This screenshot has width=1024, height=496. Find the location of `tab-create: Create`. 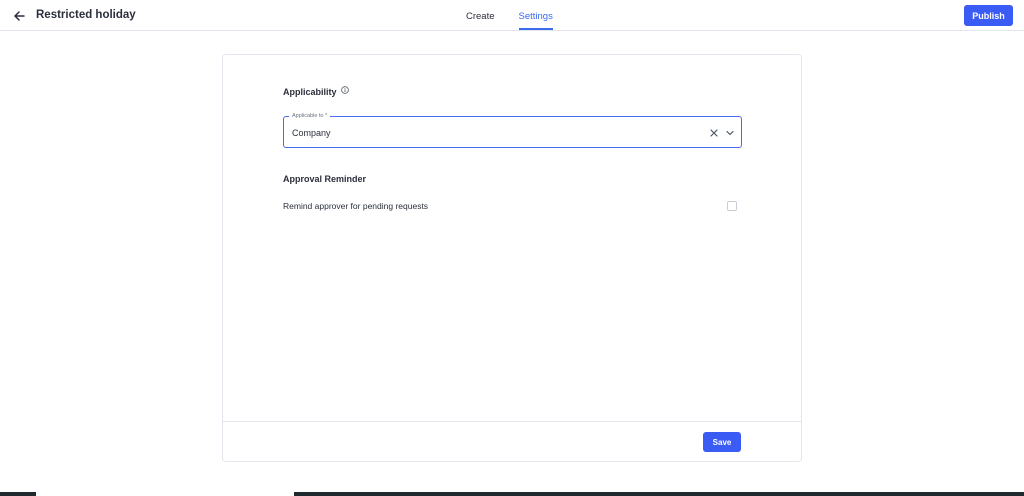

tab-create: Create is located at coordinates (480, 15).